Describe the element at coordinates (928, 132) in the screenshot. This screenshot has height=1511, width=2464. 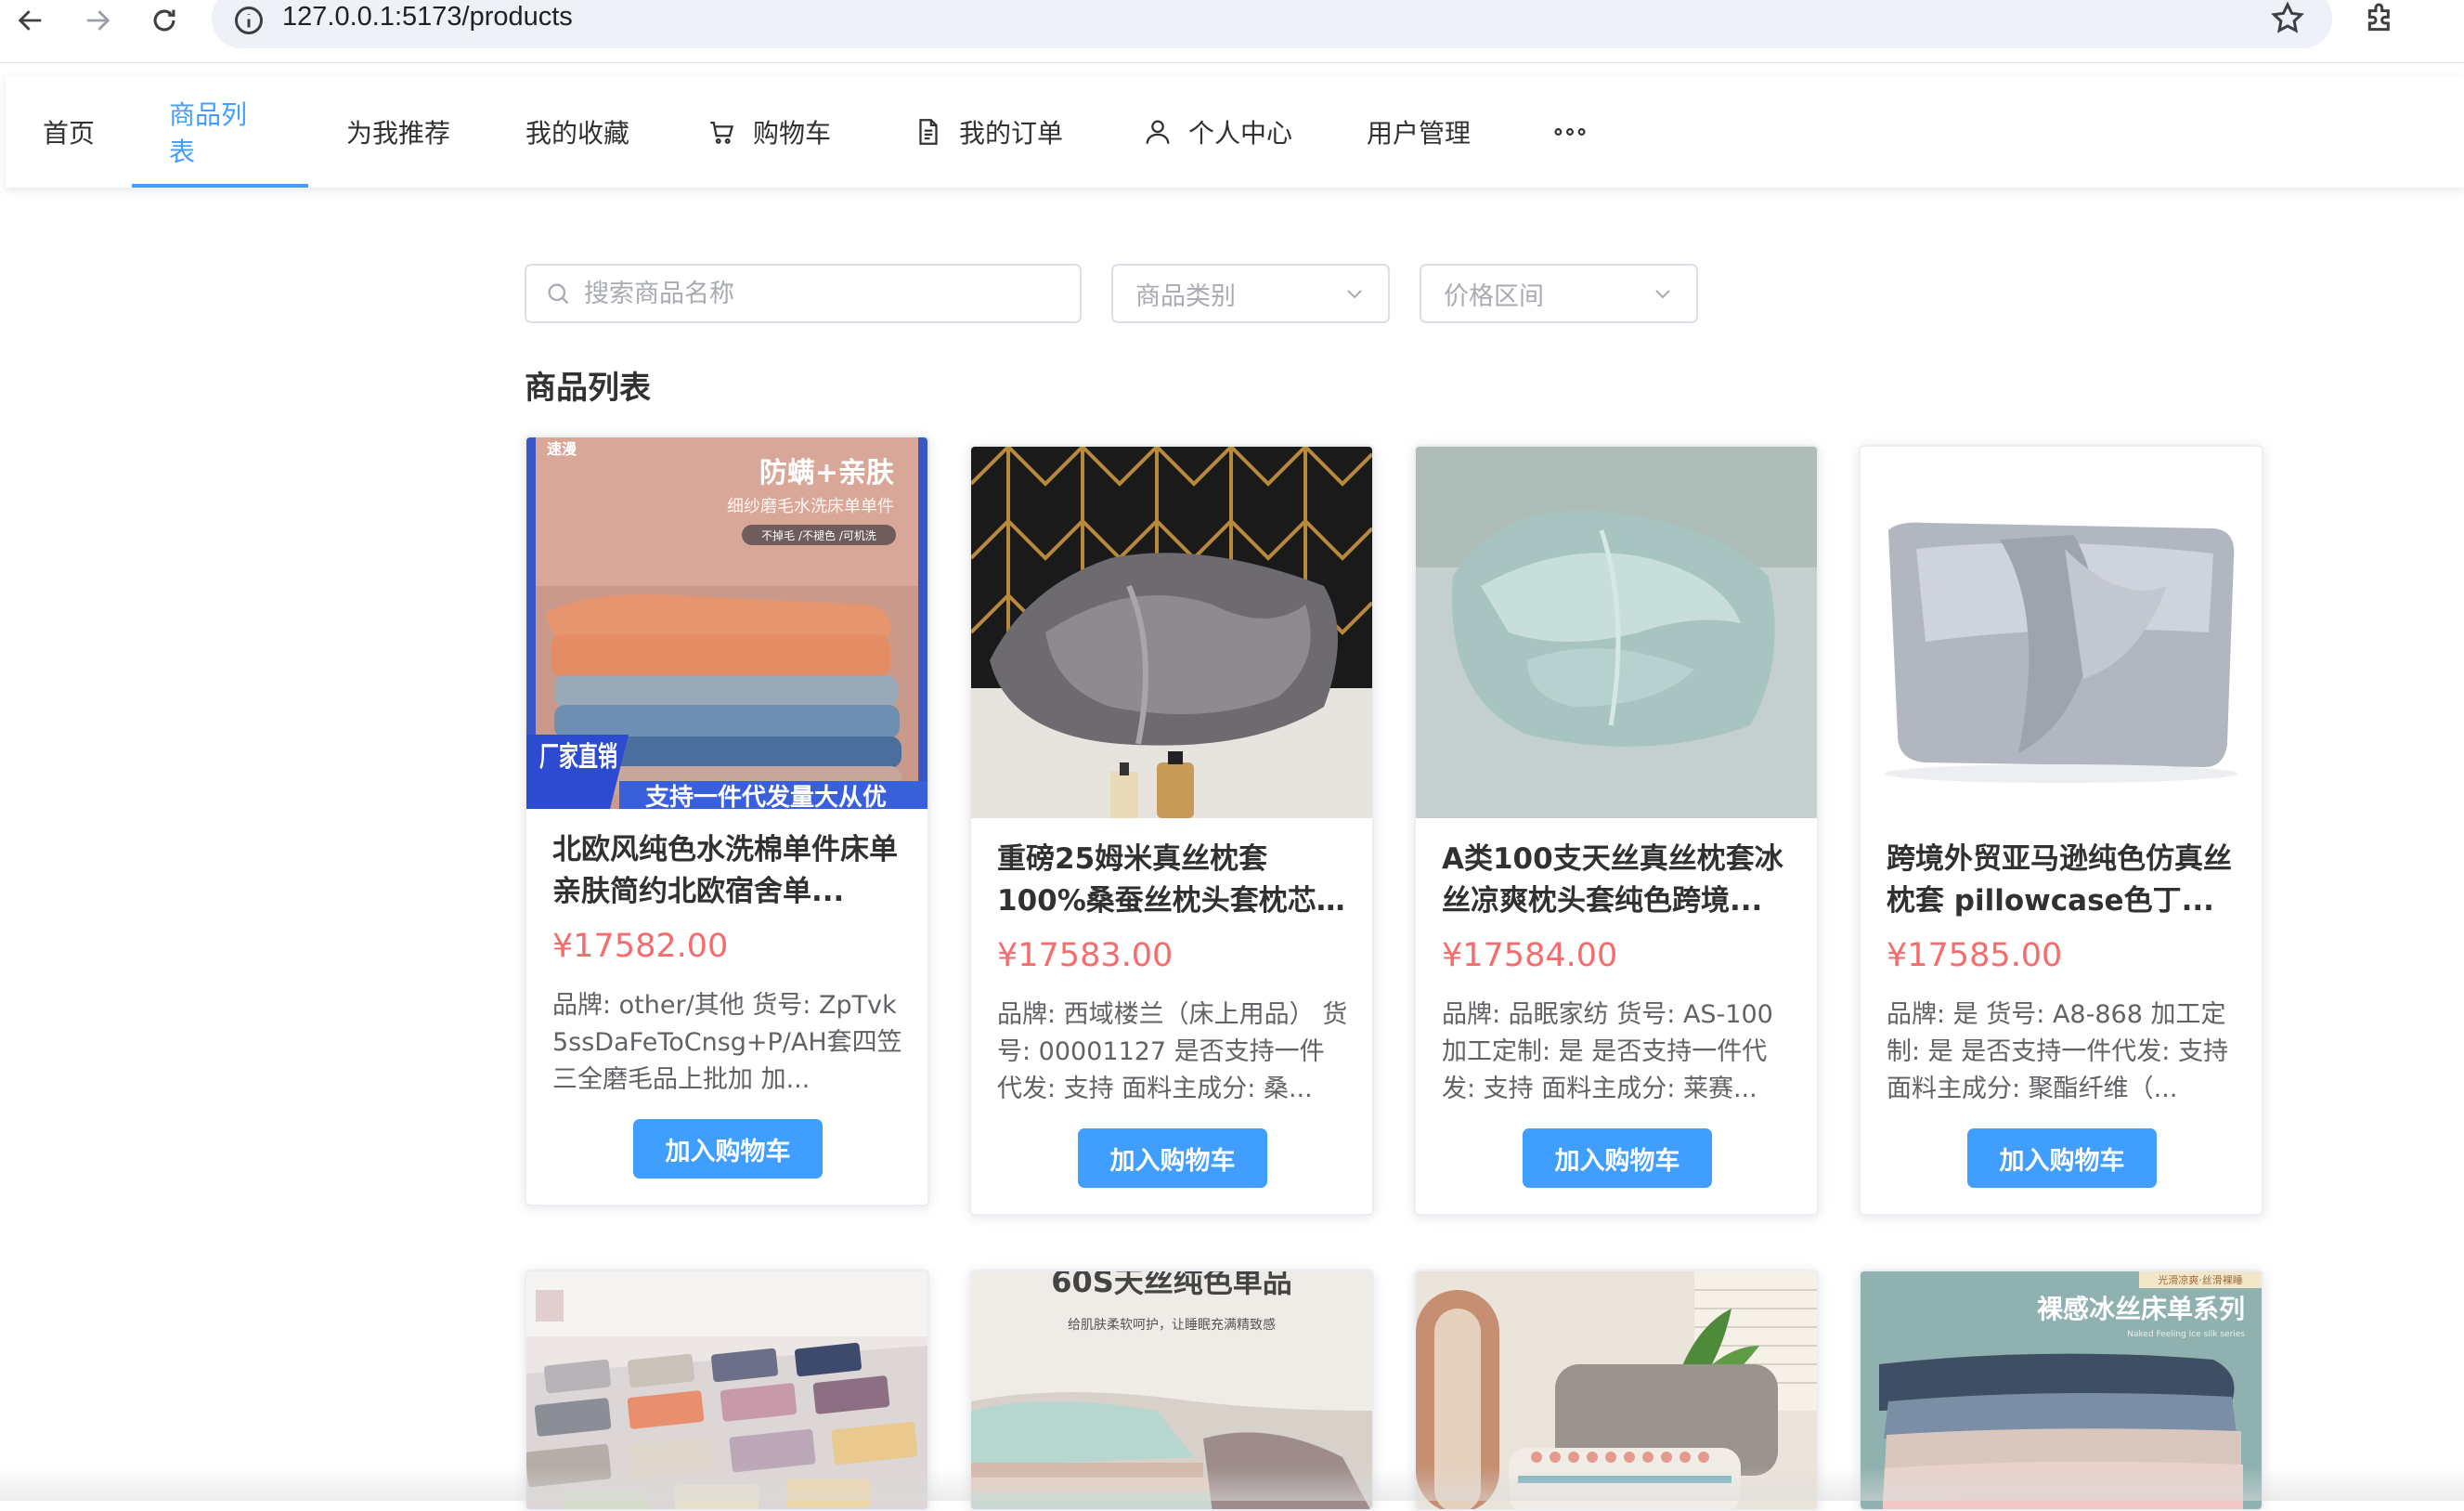
I see `document-icon` at that location.